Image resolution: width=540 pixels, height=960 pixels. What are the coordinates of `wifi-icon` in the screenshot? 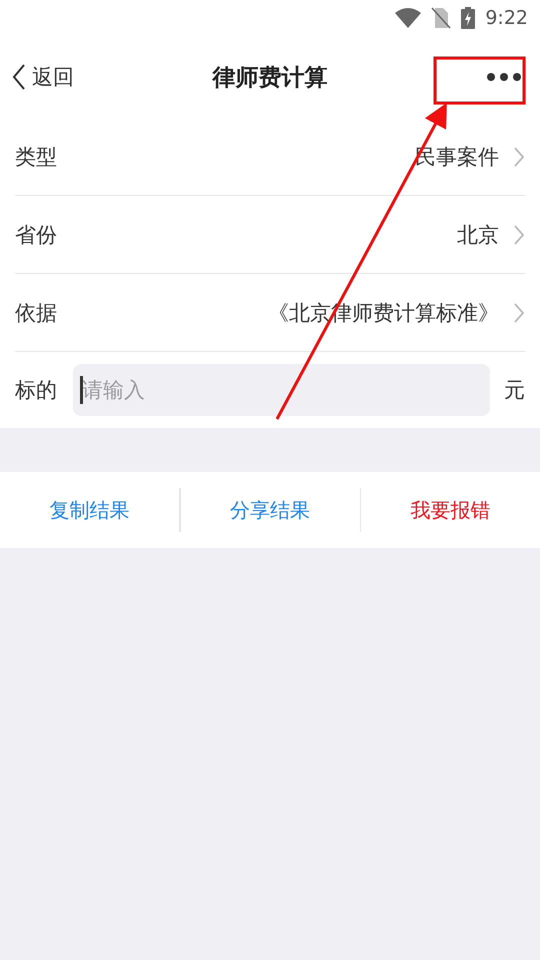 It's located at (408, 18).